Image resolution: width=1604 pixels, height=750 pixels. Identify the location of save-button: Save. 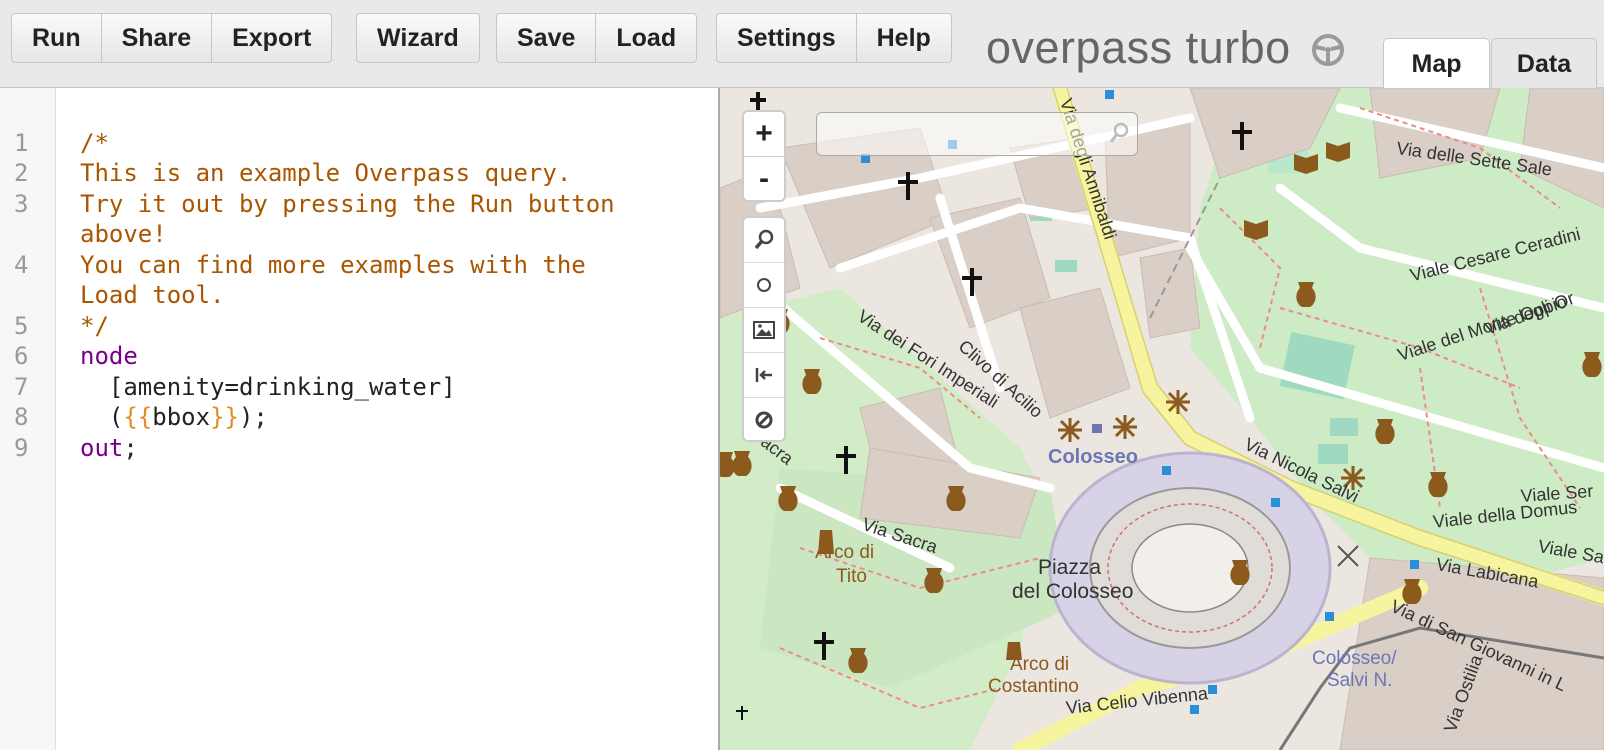
(547, 38).